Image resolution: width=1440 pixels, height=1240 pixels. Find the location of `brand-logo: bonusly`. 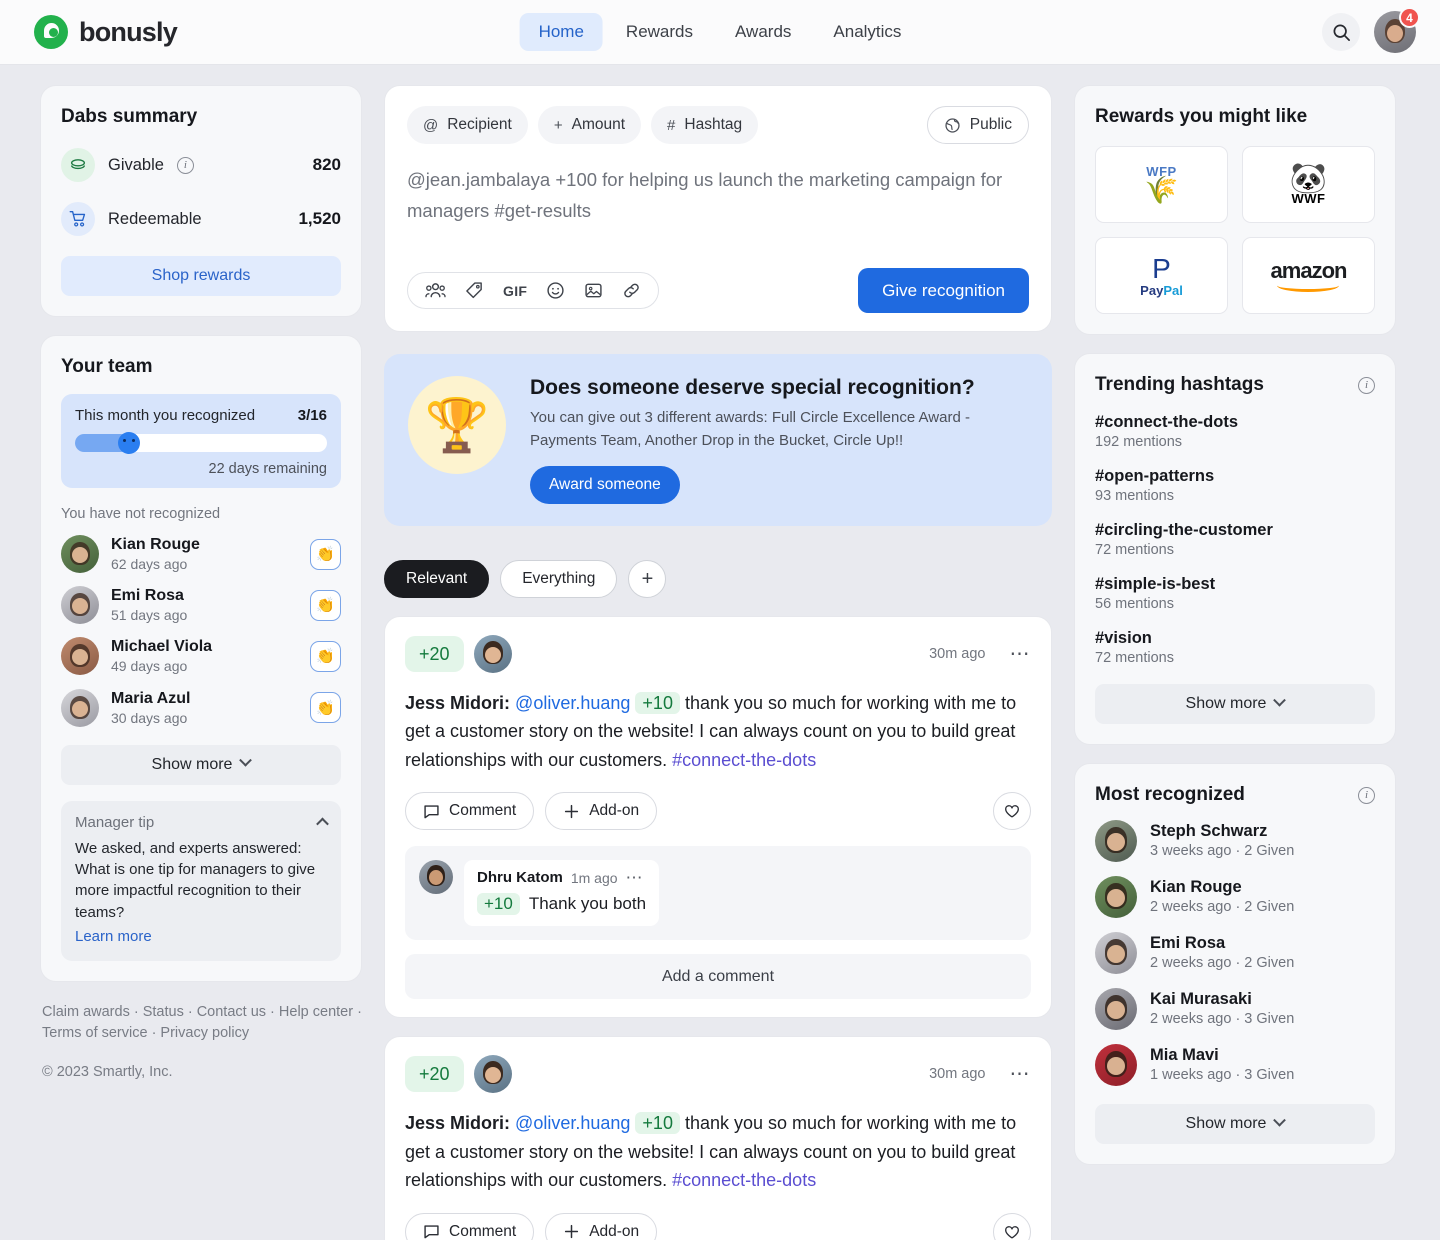

brand-logo: bonusly is located at coordinates (106, 32).